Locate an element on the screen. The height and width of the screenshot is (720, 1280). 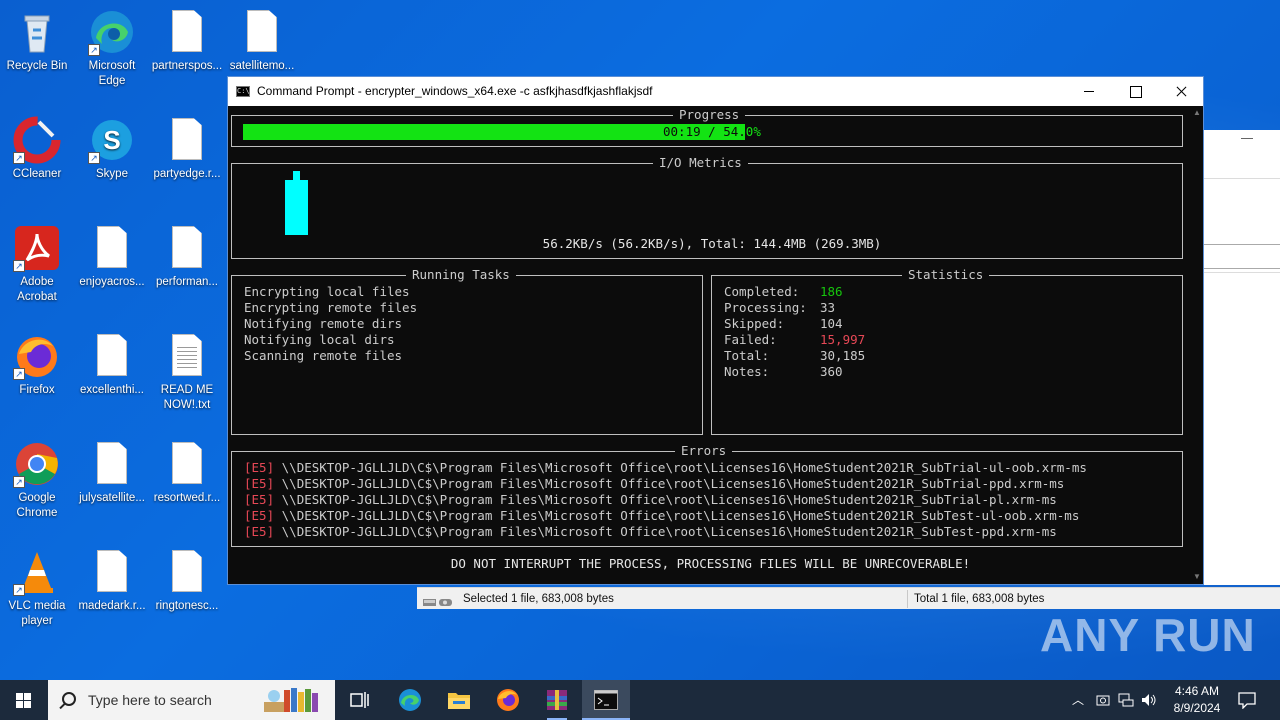
desktop-icon-skype: S ↗ Skype is located at coordinates (112, 149).